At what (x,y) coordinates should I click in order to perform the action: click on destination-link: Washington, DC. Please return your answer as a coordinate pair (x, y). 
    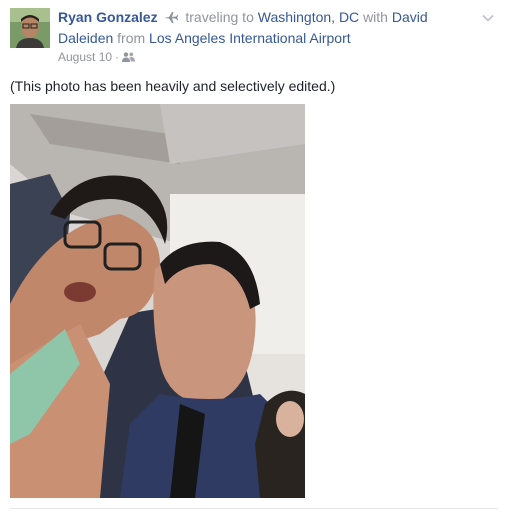
    Looking at the image, I should click on (308, 17).